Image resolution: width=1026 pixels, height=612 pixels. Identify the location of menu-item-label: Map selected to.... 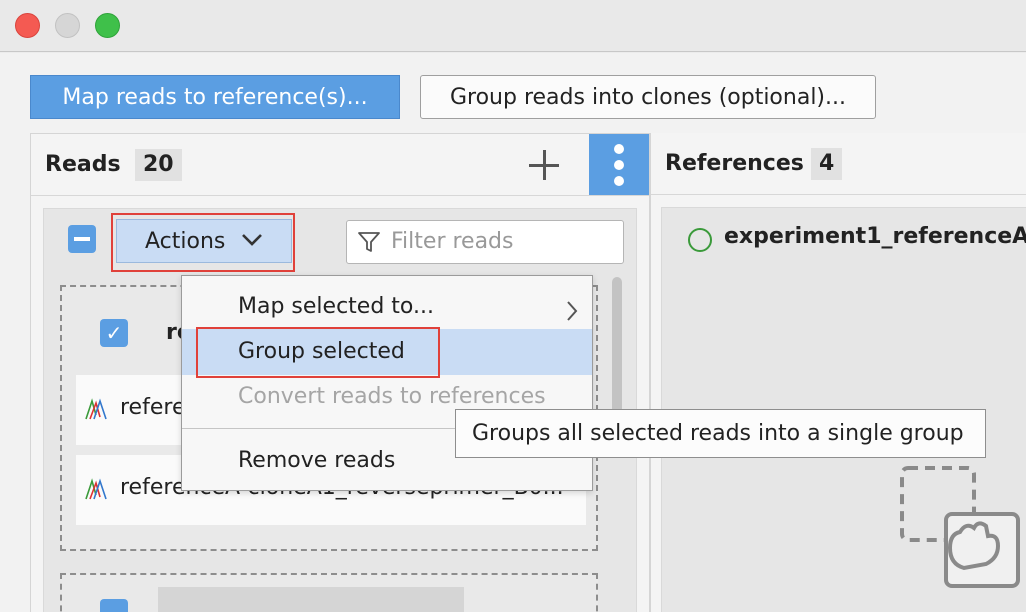
(336, 306).